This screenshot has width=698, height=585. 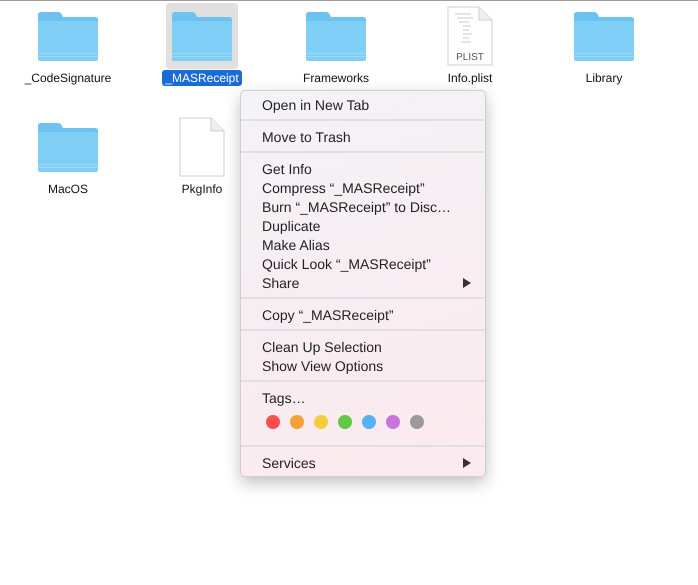 I want to click on file-name: _MASReceipt, so click(x=202, y=78).